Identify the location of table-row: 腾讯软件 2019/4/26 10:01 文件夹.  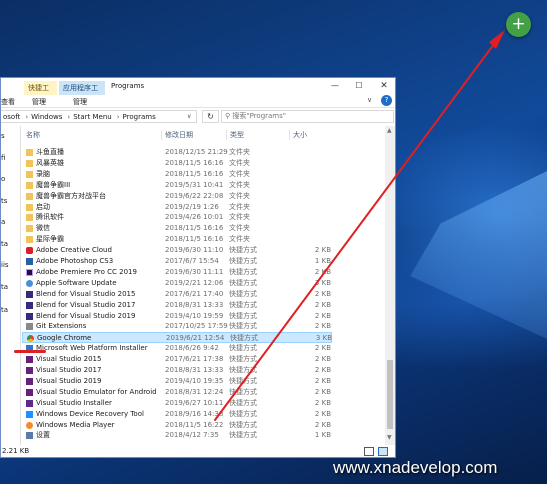
(177, 217).